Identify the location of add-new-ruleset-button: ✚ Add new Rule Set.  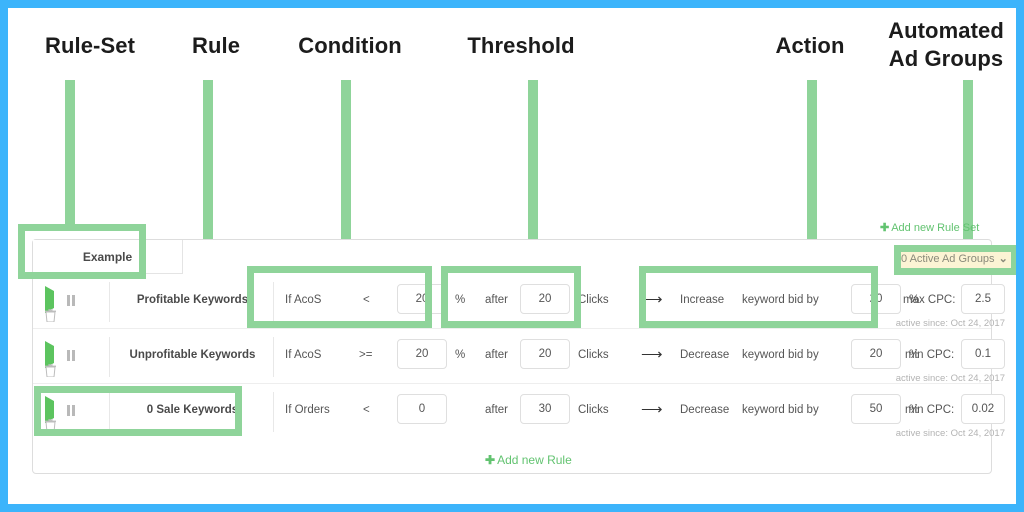
(929, 227).